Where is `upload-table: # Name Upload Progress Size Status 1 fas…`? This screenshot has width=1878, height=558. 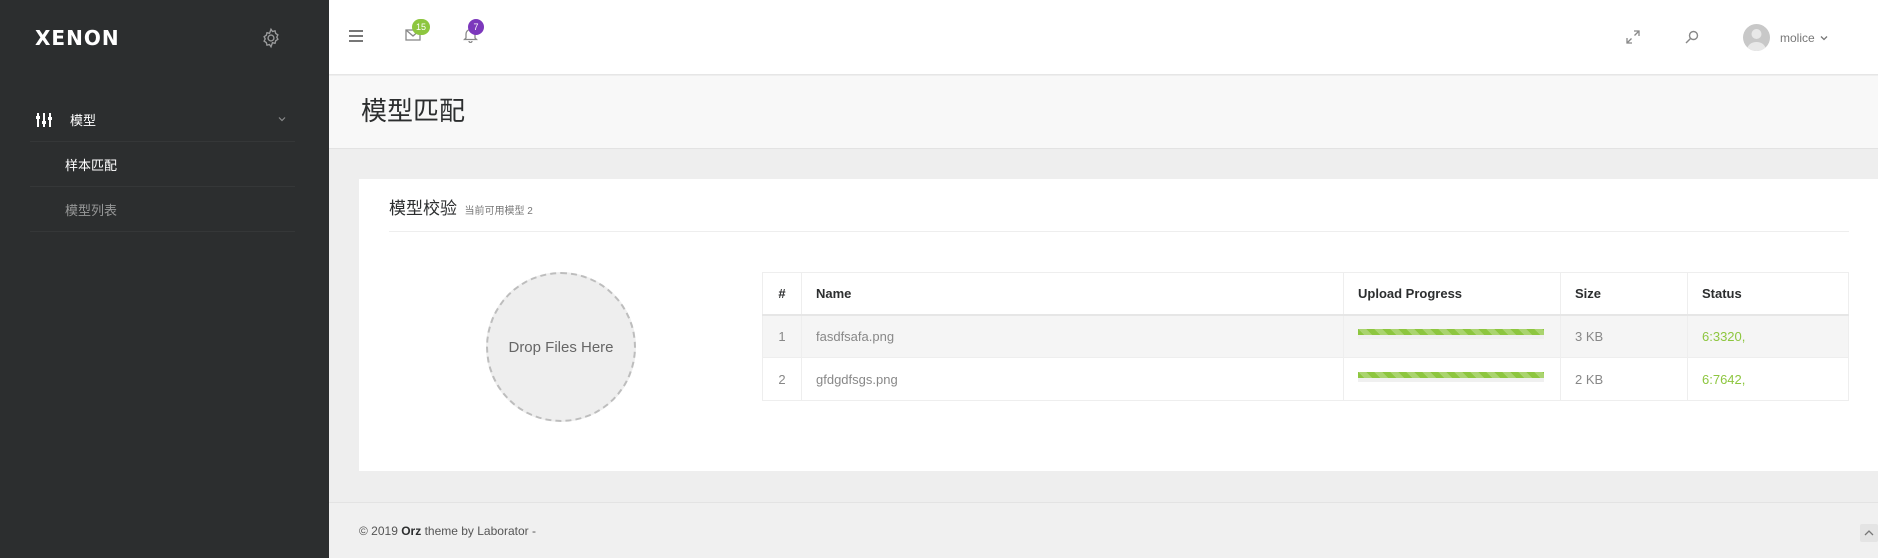 upload-table: # Name Upload Progress Size Status 1 fas… is located at coordinates (1305, 336).